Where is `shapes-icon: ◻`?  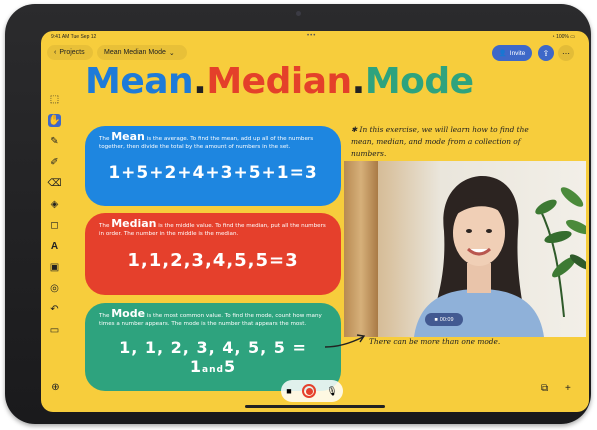 shapes-icon: ◻ is located at coordinates (54, 225).